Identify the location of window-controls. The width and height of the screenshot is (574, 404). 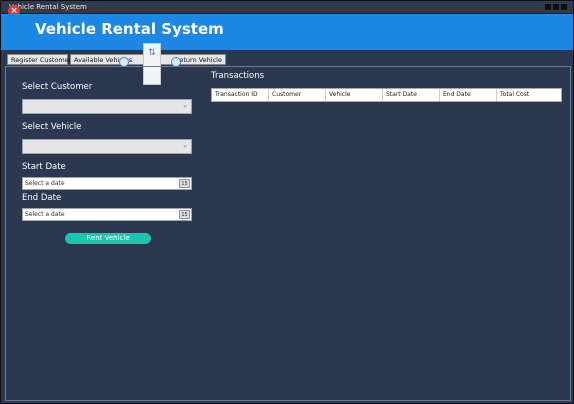
(556, 7).